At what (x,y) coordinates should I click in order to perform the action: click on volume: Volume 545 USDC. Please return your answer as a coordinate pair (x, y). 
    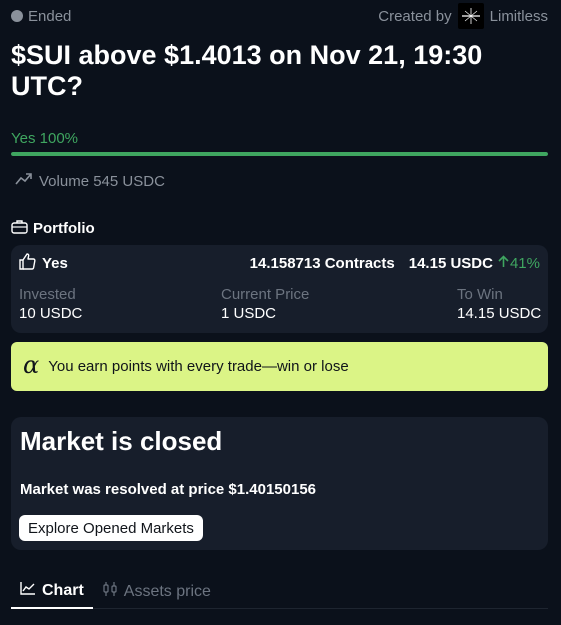
    Looking at the image, I should click on (90, 181).